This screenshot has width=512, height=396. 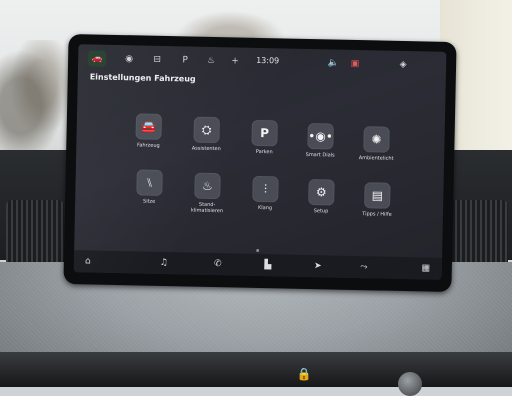 I want to click on music-icon: ♫, so click(x=164, y=263).